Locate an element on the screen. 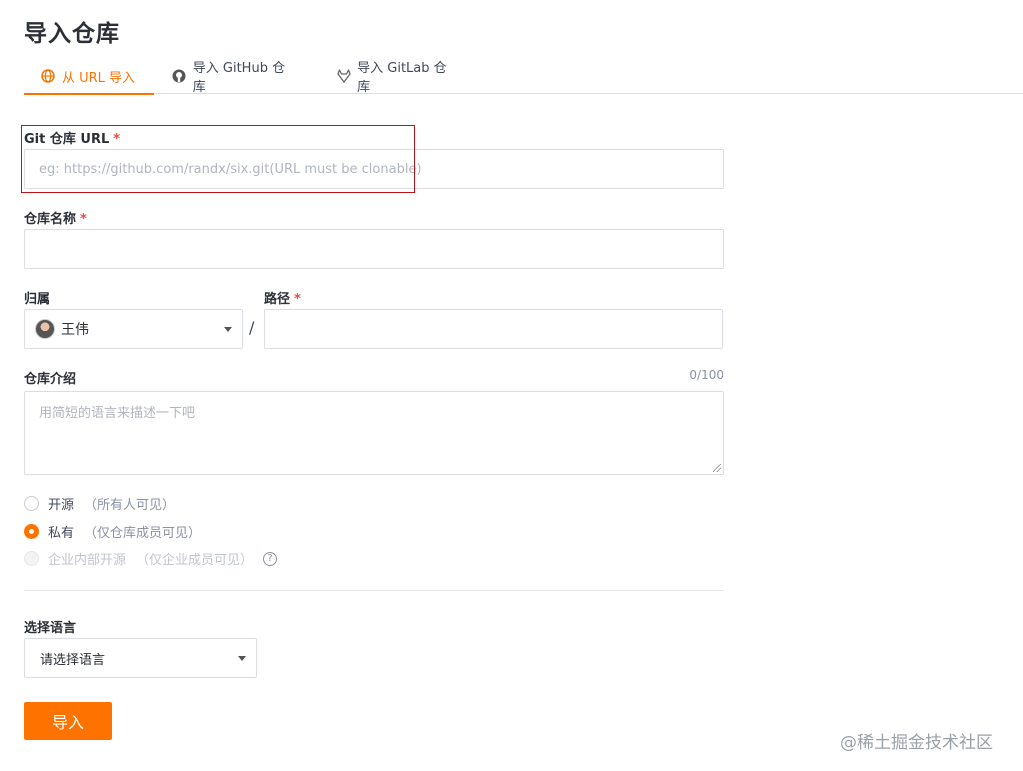 Image resolution: width=1023 pixels, height=771 pixels. tab-label: 导入 GitHub 仓库 is located at coordinates (239, 78).